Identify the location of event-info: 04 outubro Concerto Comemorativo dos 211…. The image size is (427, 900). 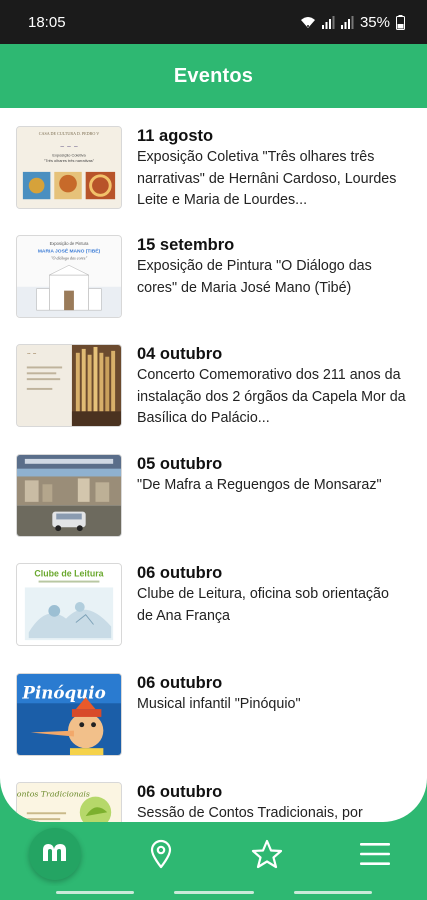
(272, 387).